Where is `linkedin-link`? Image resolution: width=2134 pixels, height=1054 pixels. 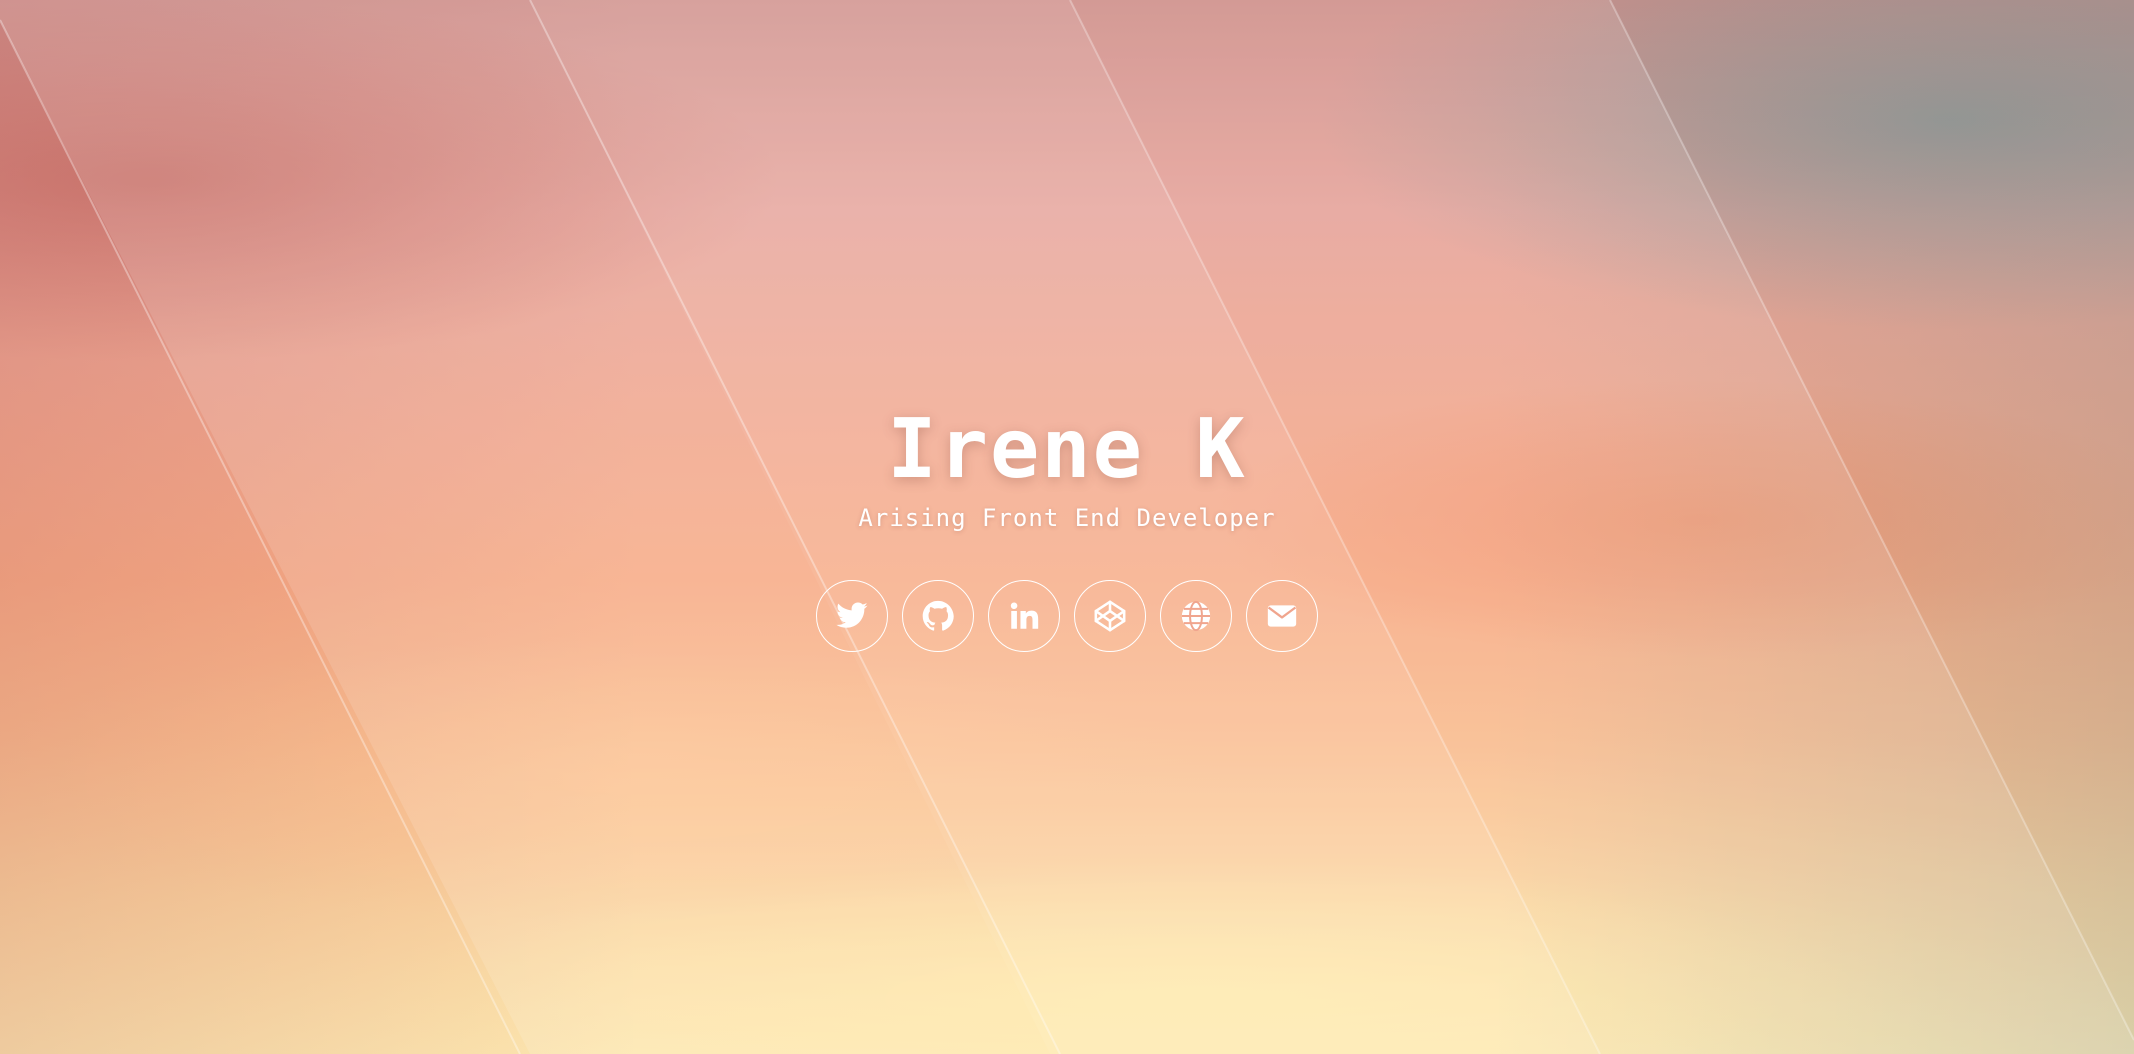 linkedin-link is located at coordinates (1024, 616).